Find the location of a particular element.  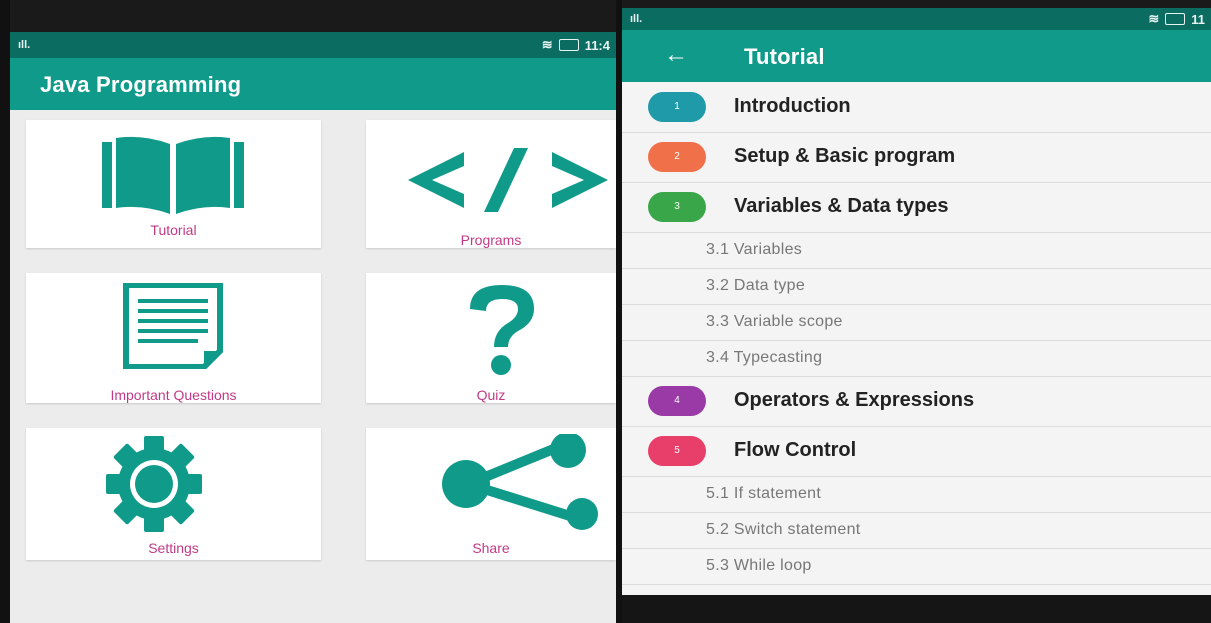

chapter-item: 1 Introduction is located at coordinates (916, 107).